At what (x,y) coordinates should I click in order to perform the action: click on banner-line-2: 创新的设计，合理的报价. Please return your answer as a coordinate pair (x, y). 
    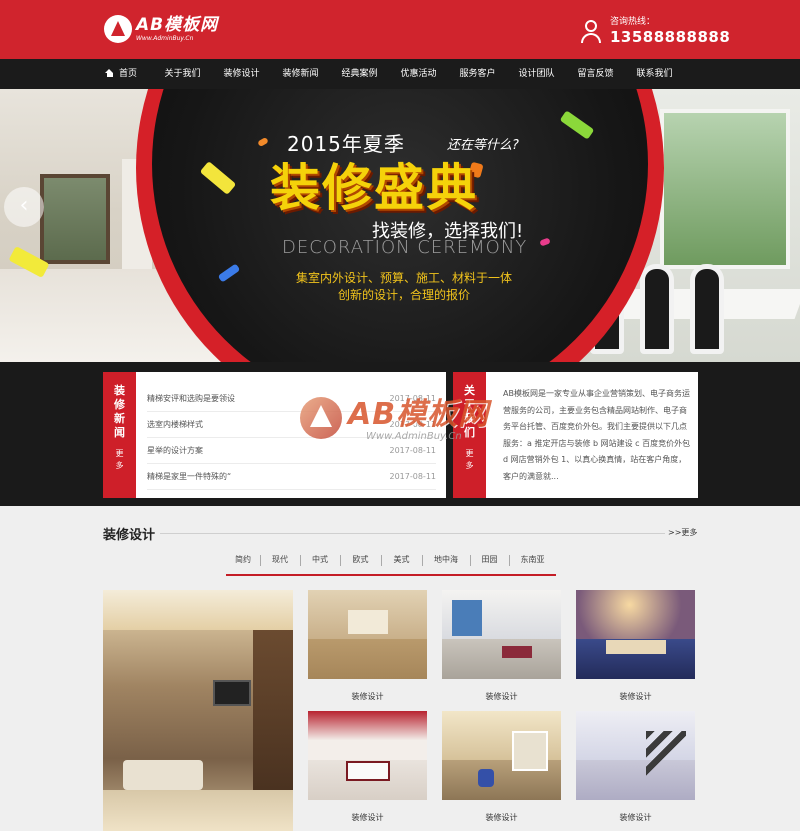
    Looking at the image, I should click on (404, 295).